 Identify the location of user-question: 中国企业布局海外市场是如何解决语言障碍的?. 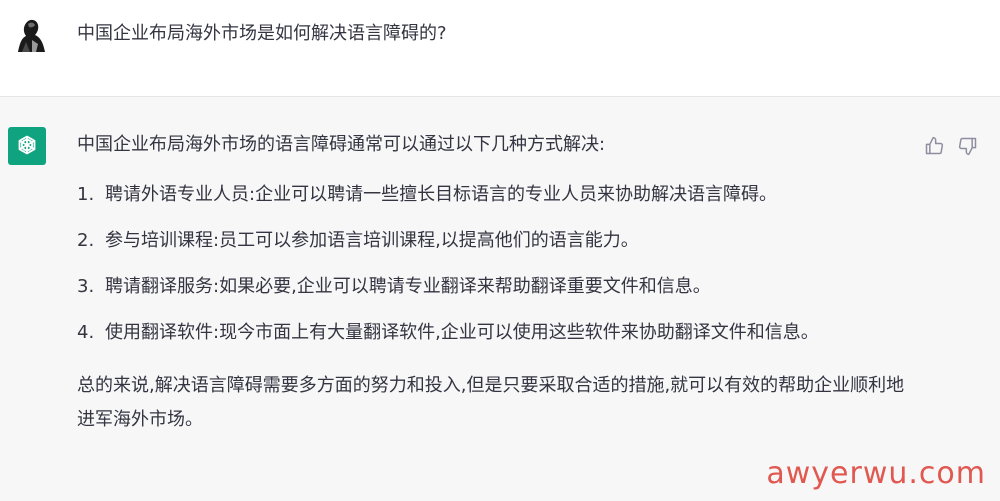
(262, 33).